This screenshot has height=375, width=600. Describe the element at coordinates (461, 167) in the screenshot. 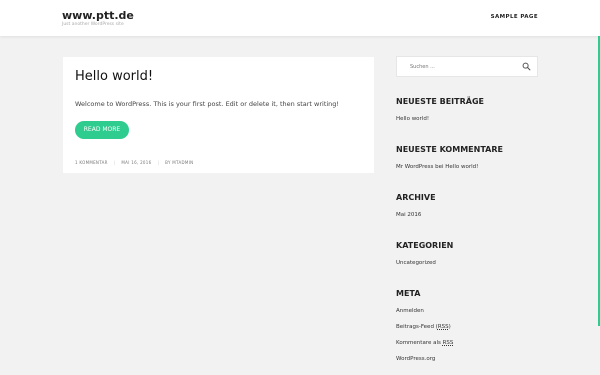

I see `comment-post-link: Hello world!` at that location.